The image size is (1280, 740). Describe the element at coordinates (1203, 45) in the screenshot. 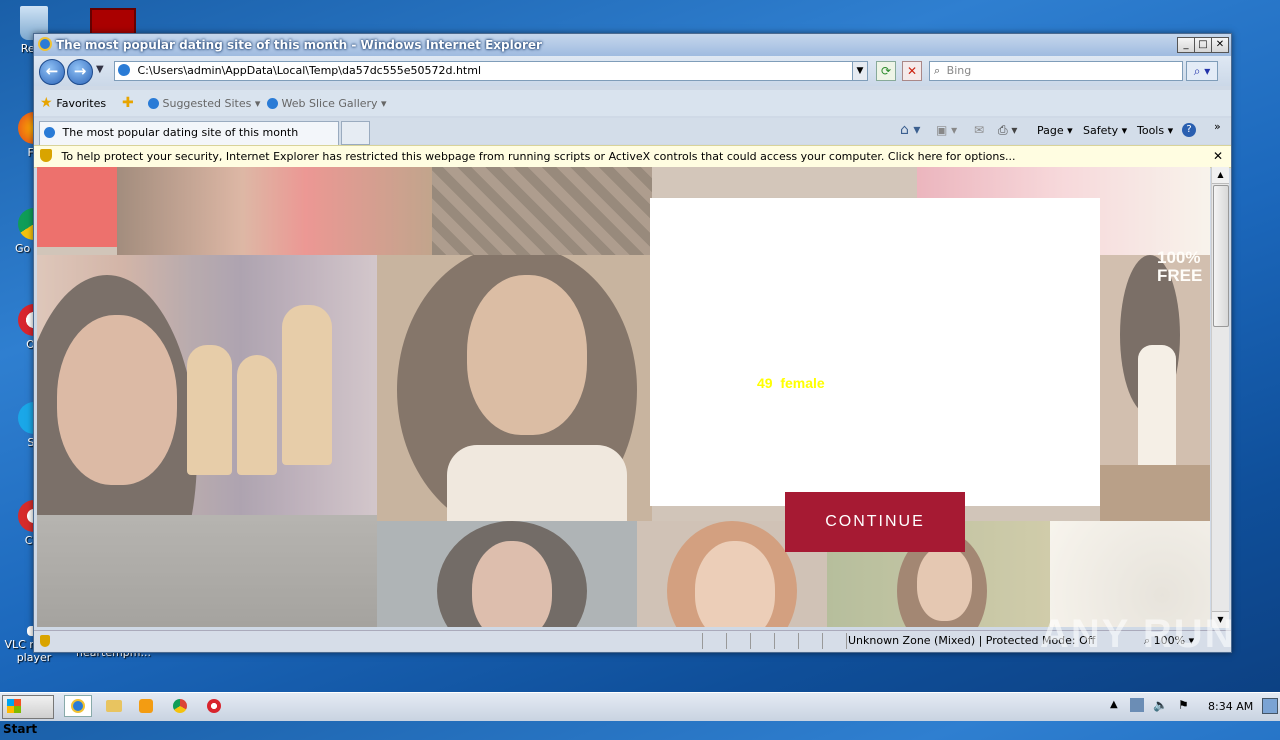

I see `maximize-button: □` at that location.